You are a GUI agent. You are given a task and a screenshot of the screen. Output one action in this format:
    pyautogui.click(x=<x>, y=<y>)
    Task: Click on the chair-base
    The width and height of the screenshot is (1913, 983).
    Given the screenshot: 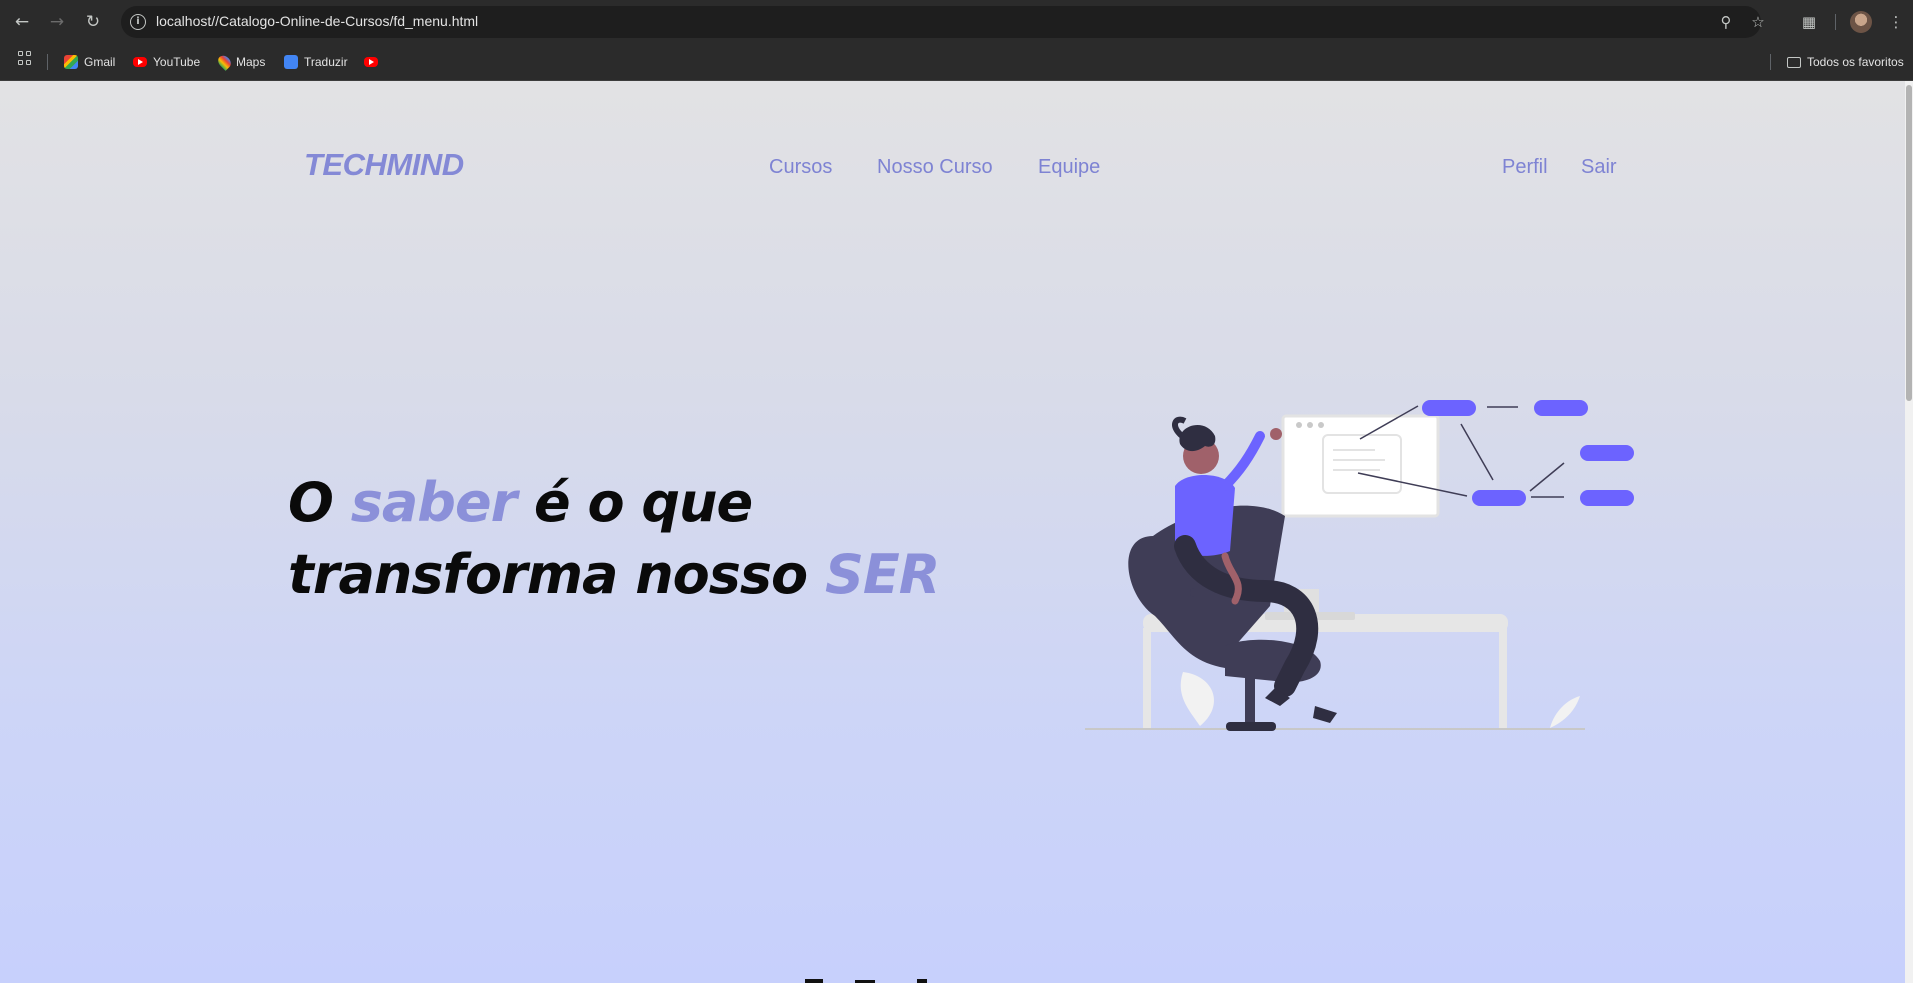 What is the action you would take?
    pyautogui.click(x=1251, y=726)
    